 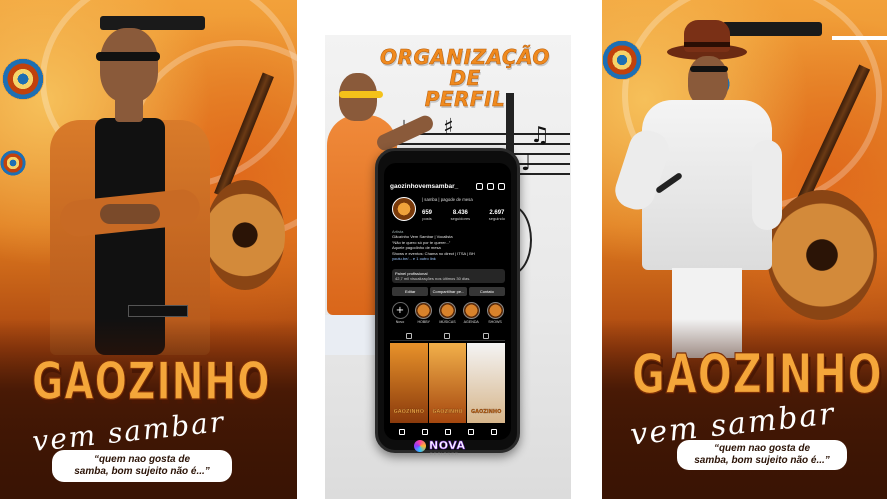 I want to click on brand-sub: DESIGNER, so click(x=444, y=453).